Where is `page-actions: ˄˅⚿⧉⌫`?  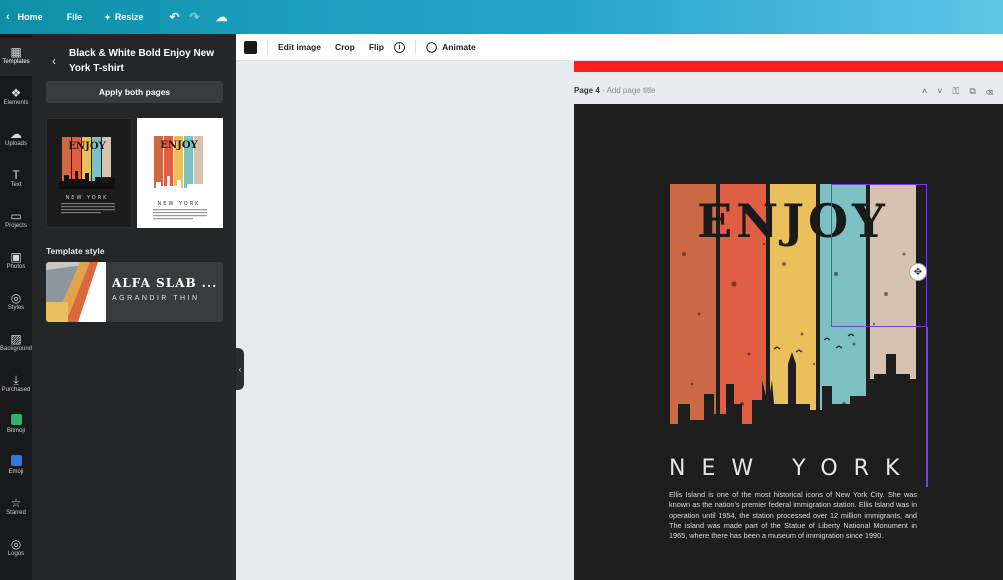 page-actions: ˄˅⚿⧉⌫ is located at coordinates (962, 91).